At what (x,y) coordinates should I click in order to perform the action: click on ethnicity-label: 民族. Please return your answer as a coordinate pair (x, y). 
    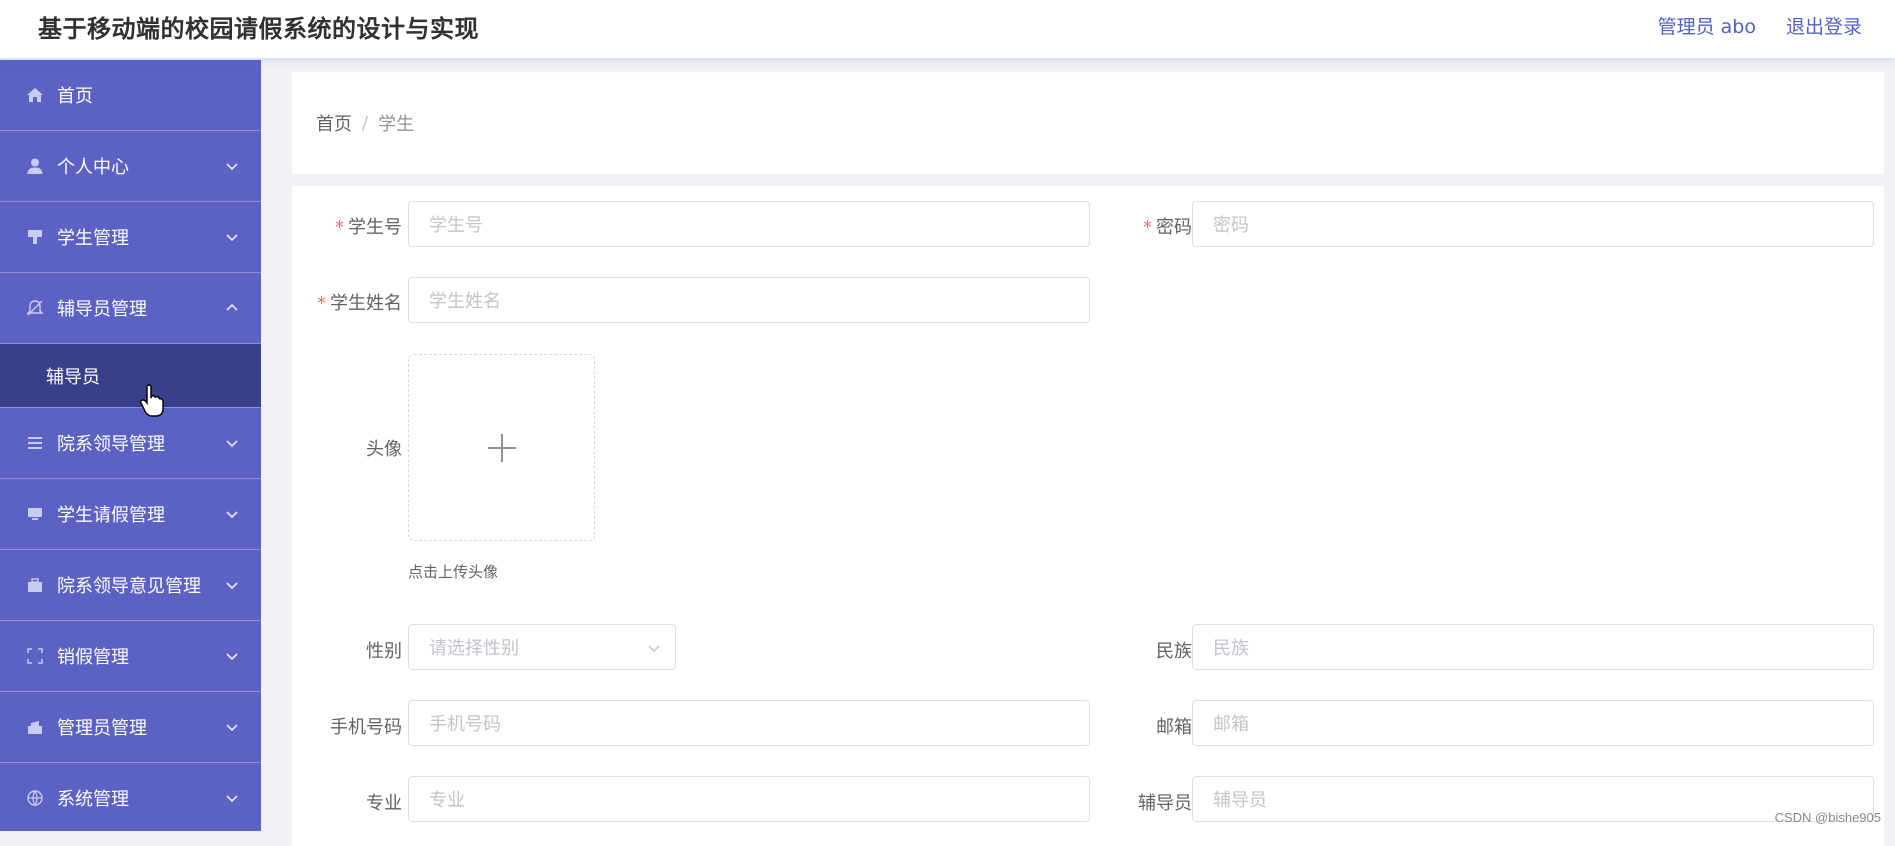
    Looking at the image, I should click on (1174, 651).